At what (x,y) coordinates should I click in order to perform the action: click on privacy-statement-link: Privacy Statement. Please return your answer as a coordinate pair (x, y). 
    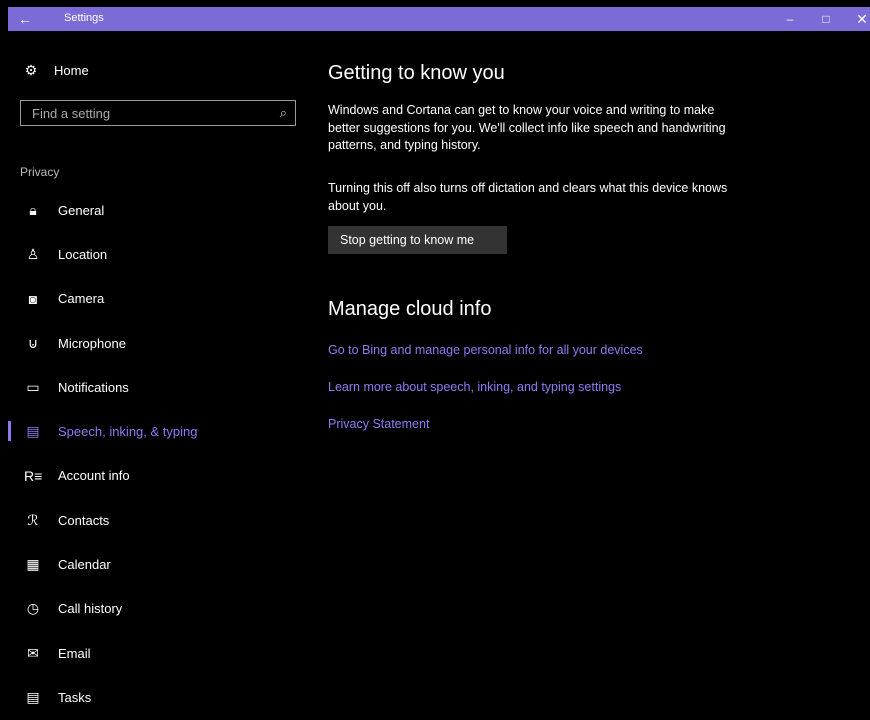
    Looking at the image, I should click on (378, 424).